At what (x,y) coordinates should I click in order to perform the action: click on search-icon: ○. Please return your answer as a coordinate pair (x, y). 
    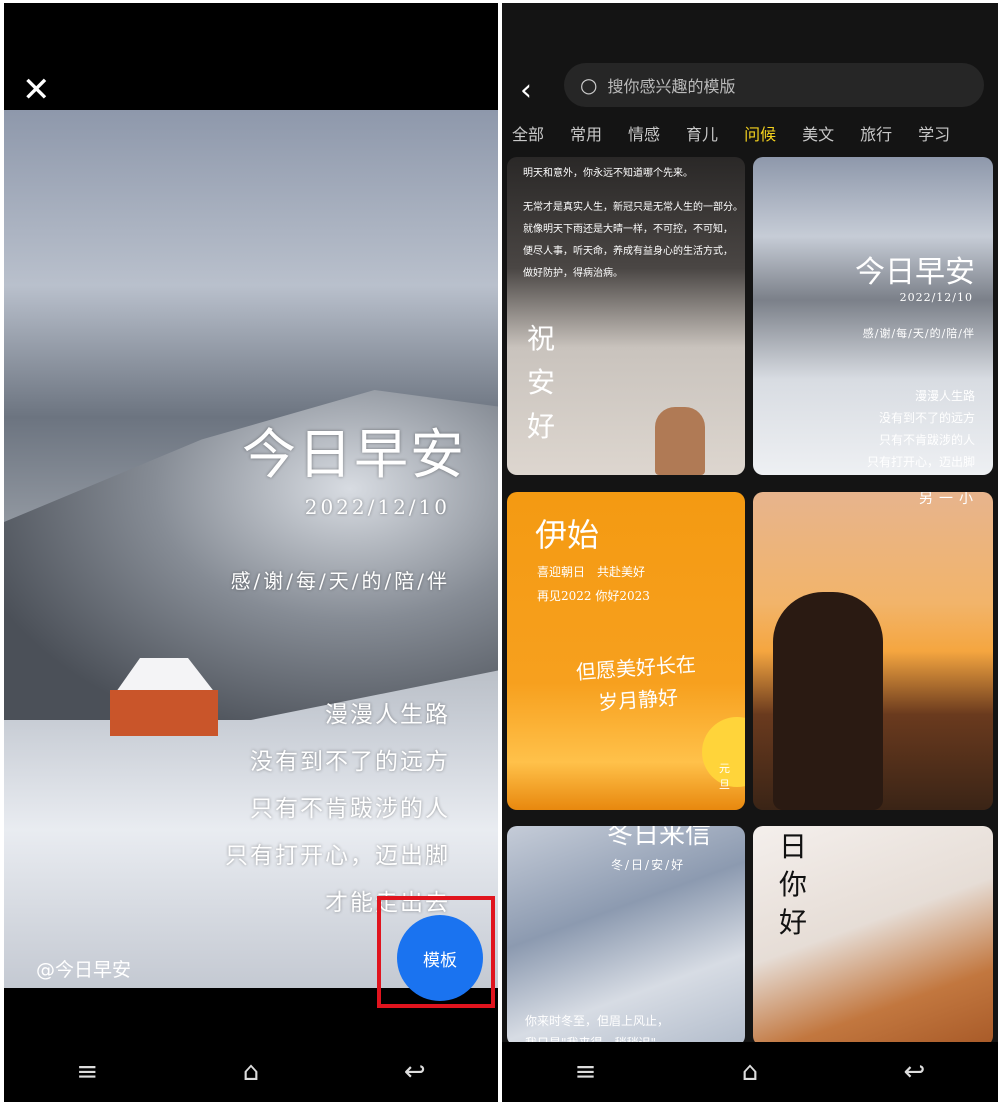
    Looking at the image, I should click on (589, 85).